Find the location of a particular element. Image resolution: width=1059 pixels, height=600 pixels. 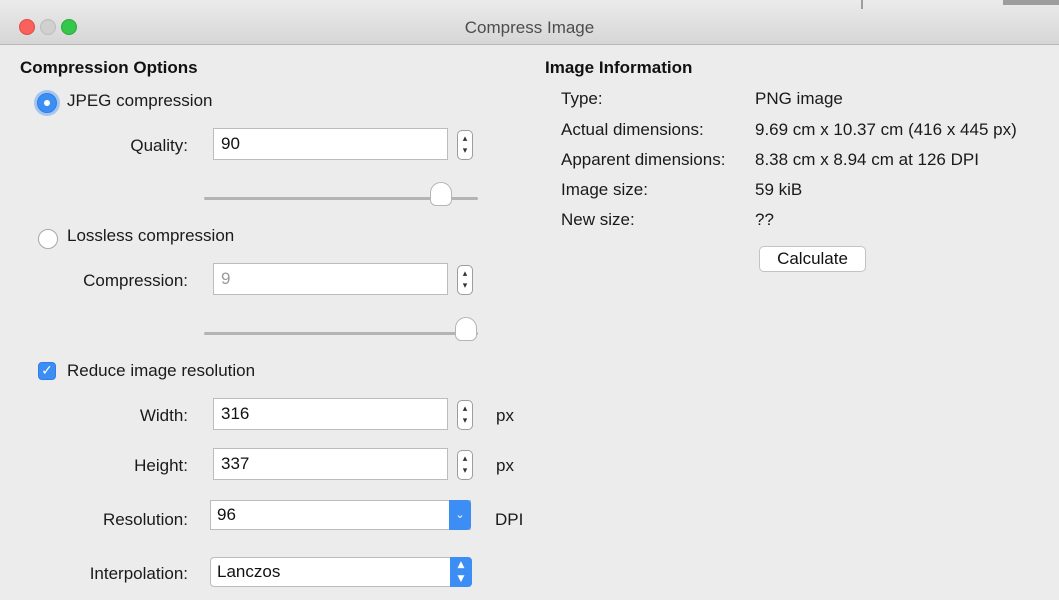

height-input: 337 is located at coordinates (330, 464).